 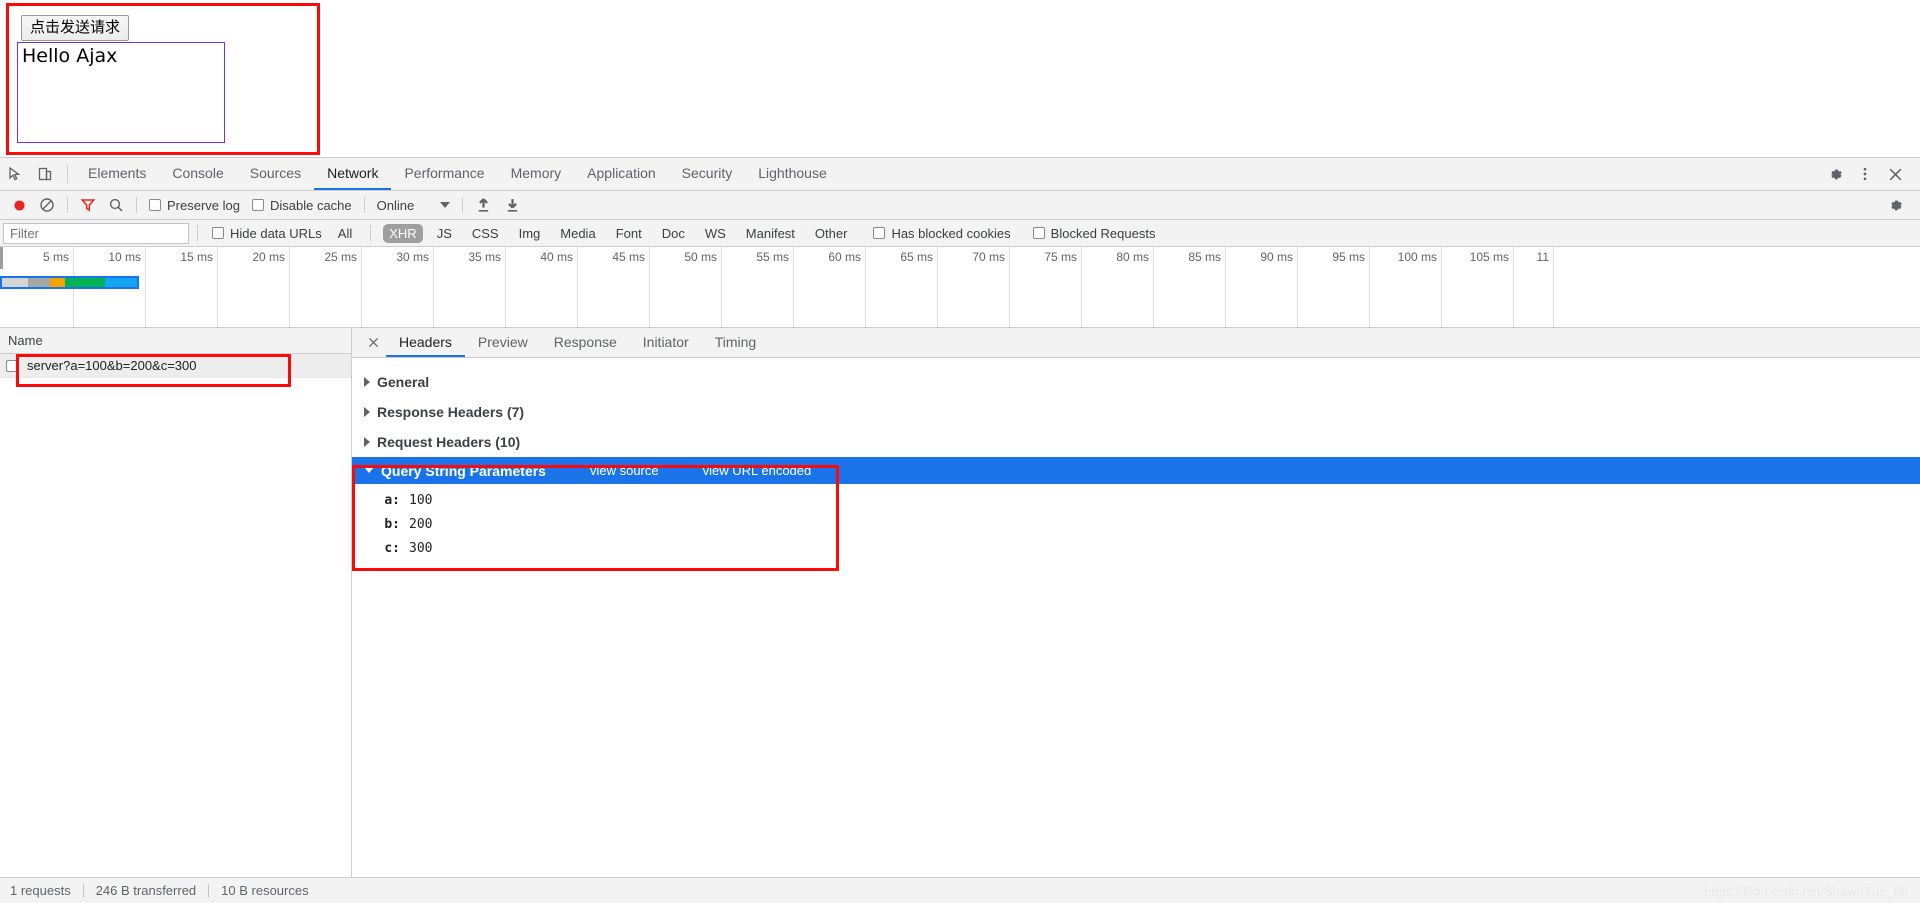 I want to click on list-item: c: 300, so click(x=1136, y=548).